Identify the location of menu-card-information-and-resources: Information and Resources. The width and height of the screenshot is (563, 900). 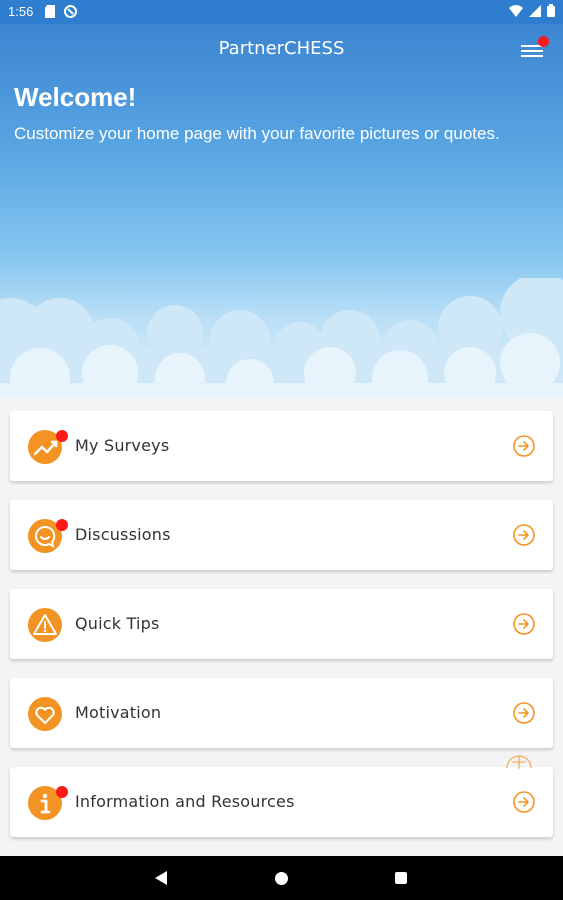
(281, 802).